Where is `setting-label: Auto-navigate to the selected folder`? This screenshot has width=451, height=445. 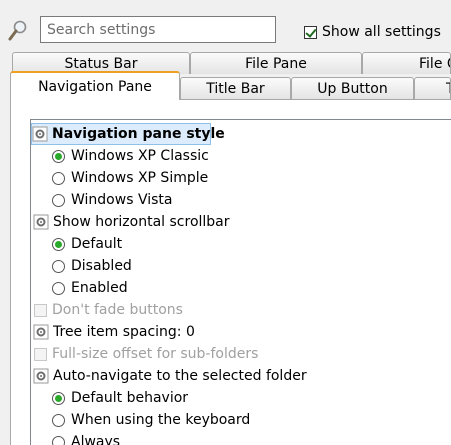 setting-label: Auto-navigate to the selected folder is located at coordinates (180, 376).